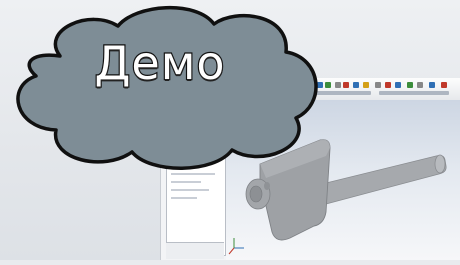 The width and height of the screenshot is (460, 265). I want to click on toolbar-strip, so click(414, 93).